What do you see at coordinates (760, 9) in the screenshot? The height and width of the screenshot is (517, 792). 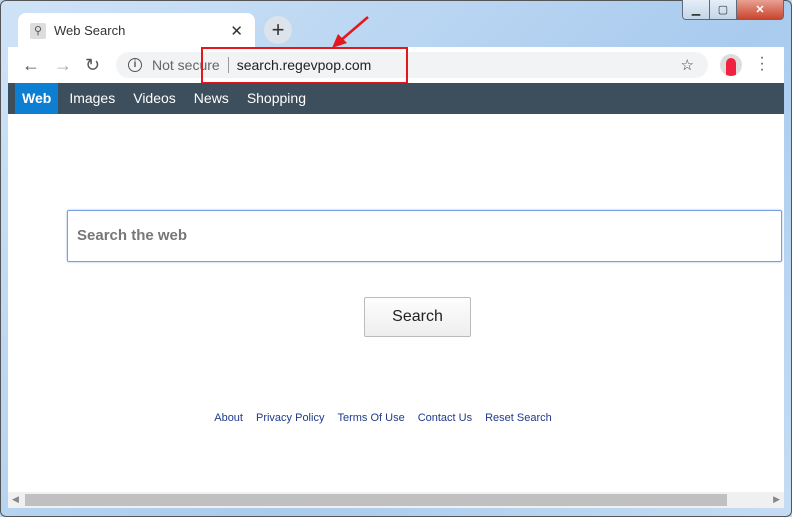 I see `close-window-button: ✕` at bounding box center [760, 9].